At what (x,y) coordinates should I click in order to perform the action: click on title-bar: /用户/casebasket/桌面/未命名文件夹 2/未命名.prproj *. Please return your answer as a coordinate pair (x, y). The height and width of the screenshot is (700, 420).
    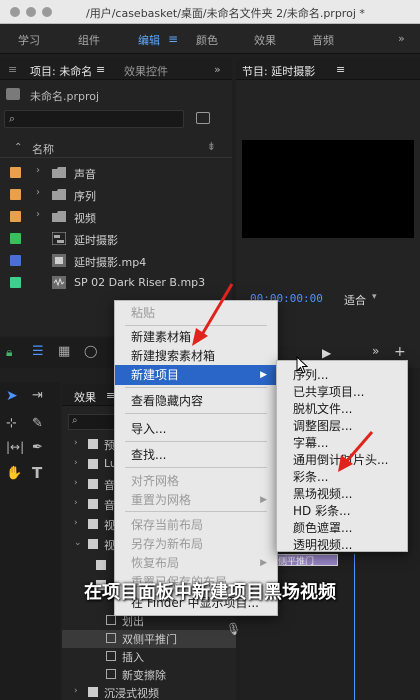
    Looking at the image, I should click on (210, 12).